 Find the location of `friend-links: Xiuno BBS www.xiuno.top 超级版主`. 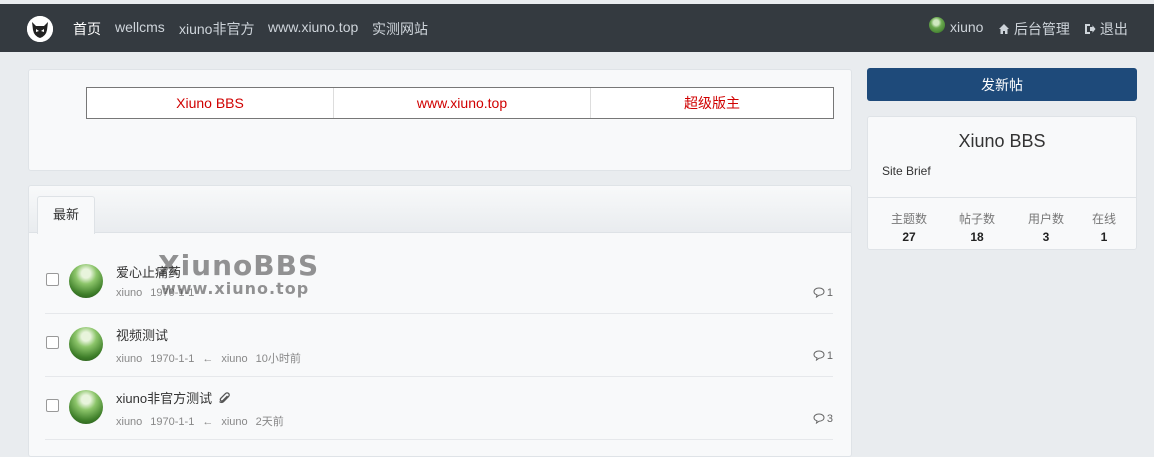

friend-links: Xiuno BBS www.xiuno.top 超级版主 is located at coordinates (460, 103).